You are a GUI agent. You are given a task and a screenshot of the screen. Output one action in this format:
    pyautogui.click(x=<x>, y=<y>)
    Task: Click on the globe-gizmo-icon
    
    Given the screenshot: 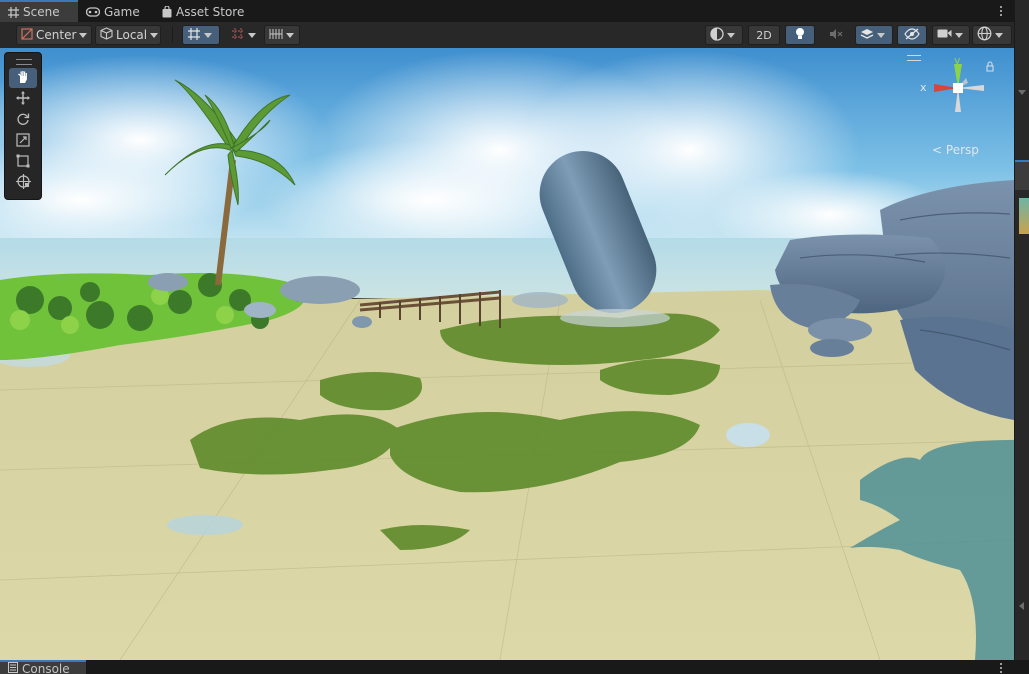 What is the action you would take?
    pyautogui.click(x=984, y=35)
    